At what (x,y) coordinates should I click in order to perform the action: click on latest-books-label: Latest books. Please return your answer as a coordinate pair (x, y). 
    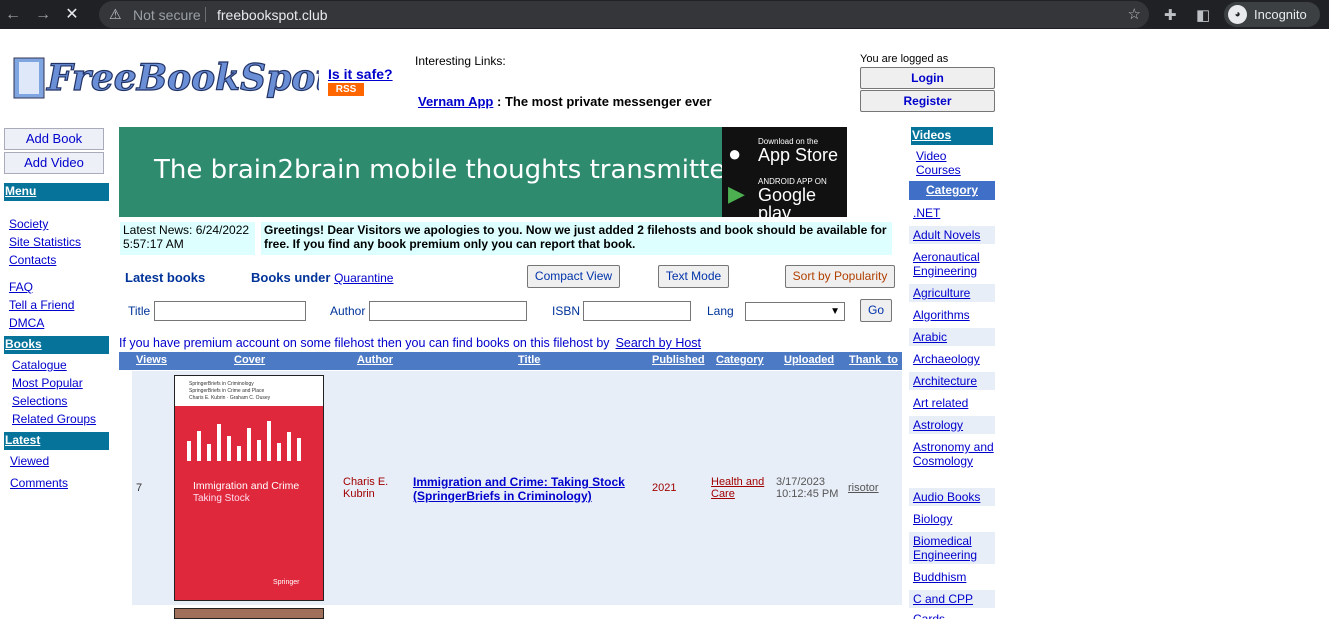
    Looking at the image, I should click on (165, 277).